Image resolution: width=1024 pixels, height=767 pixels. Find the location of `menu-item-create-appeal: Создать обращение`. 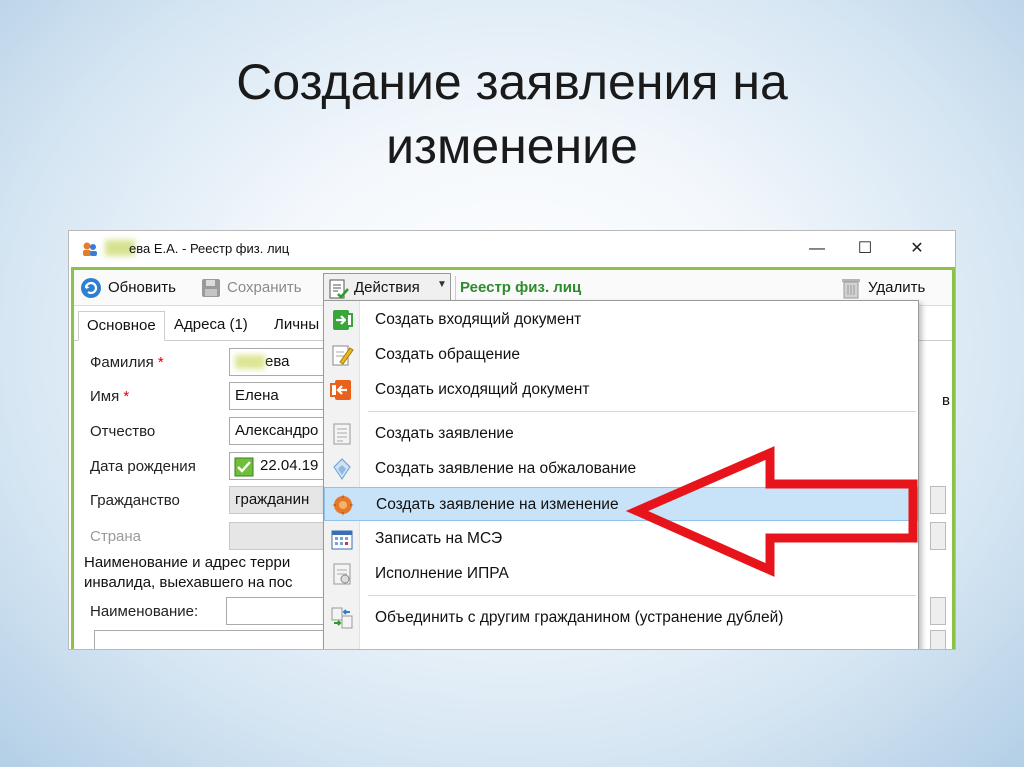

menu-item-create-appeal: Создать обращение is located at coordinates (621, 355).